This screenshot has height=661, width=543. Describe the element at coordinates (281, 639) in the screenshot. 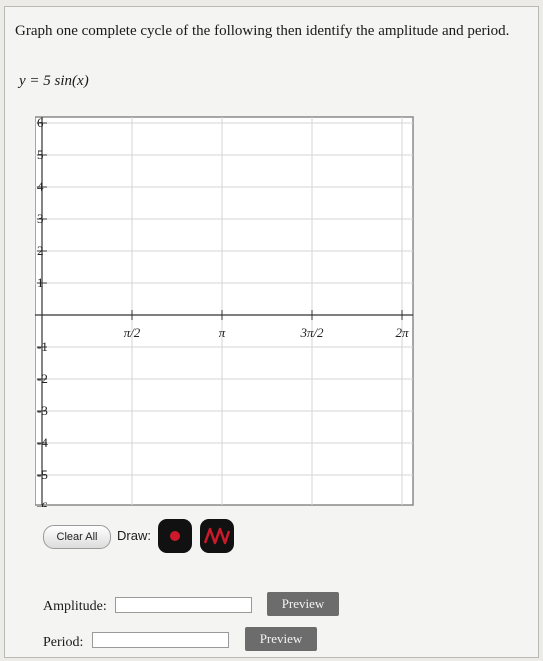

I see `period-preview-button: Preview` at that location.